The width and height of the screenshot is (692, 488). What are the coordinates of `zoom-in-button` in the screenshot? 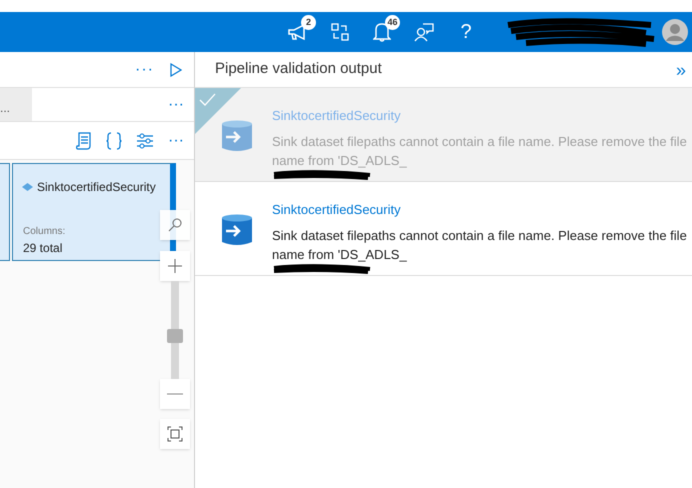 It's located at (175, 266).